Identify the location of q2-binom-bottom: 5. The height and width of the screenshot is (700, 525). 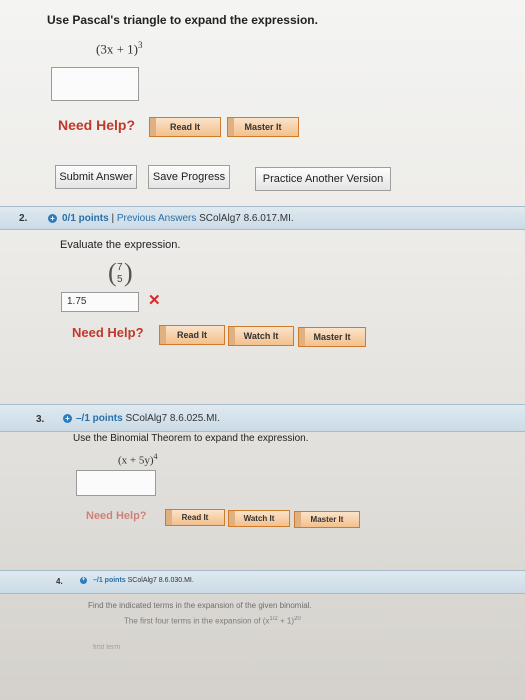
(120, 279).